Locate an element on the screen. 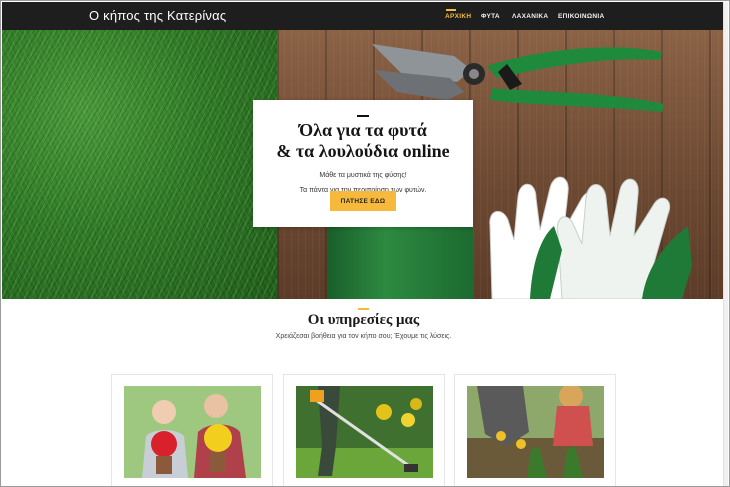 This screenshot has width=730, height=487. grass-trimmer-photo is located at coordinates (364, 432).